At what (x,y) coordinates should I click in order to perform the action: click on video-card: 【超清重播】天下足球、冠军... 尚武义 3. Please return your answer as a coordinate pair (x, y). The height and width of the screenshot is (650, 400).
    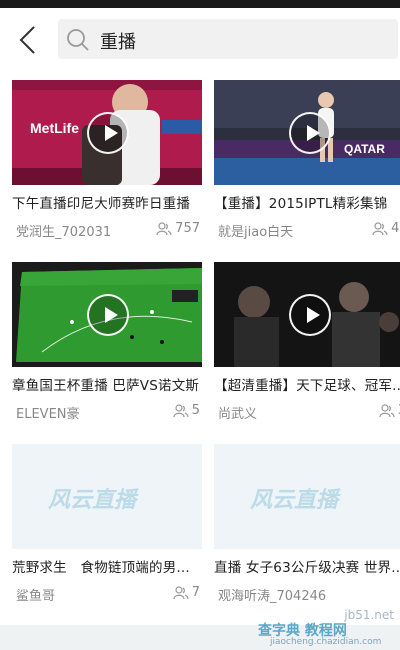
    Looking at the image, I should click on (307, 348).